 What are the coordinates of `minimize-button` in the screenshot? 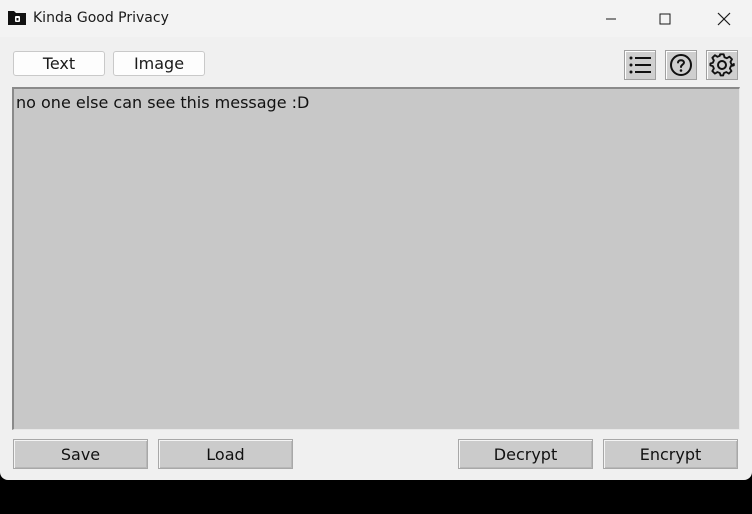 It's located at (611, 18).